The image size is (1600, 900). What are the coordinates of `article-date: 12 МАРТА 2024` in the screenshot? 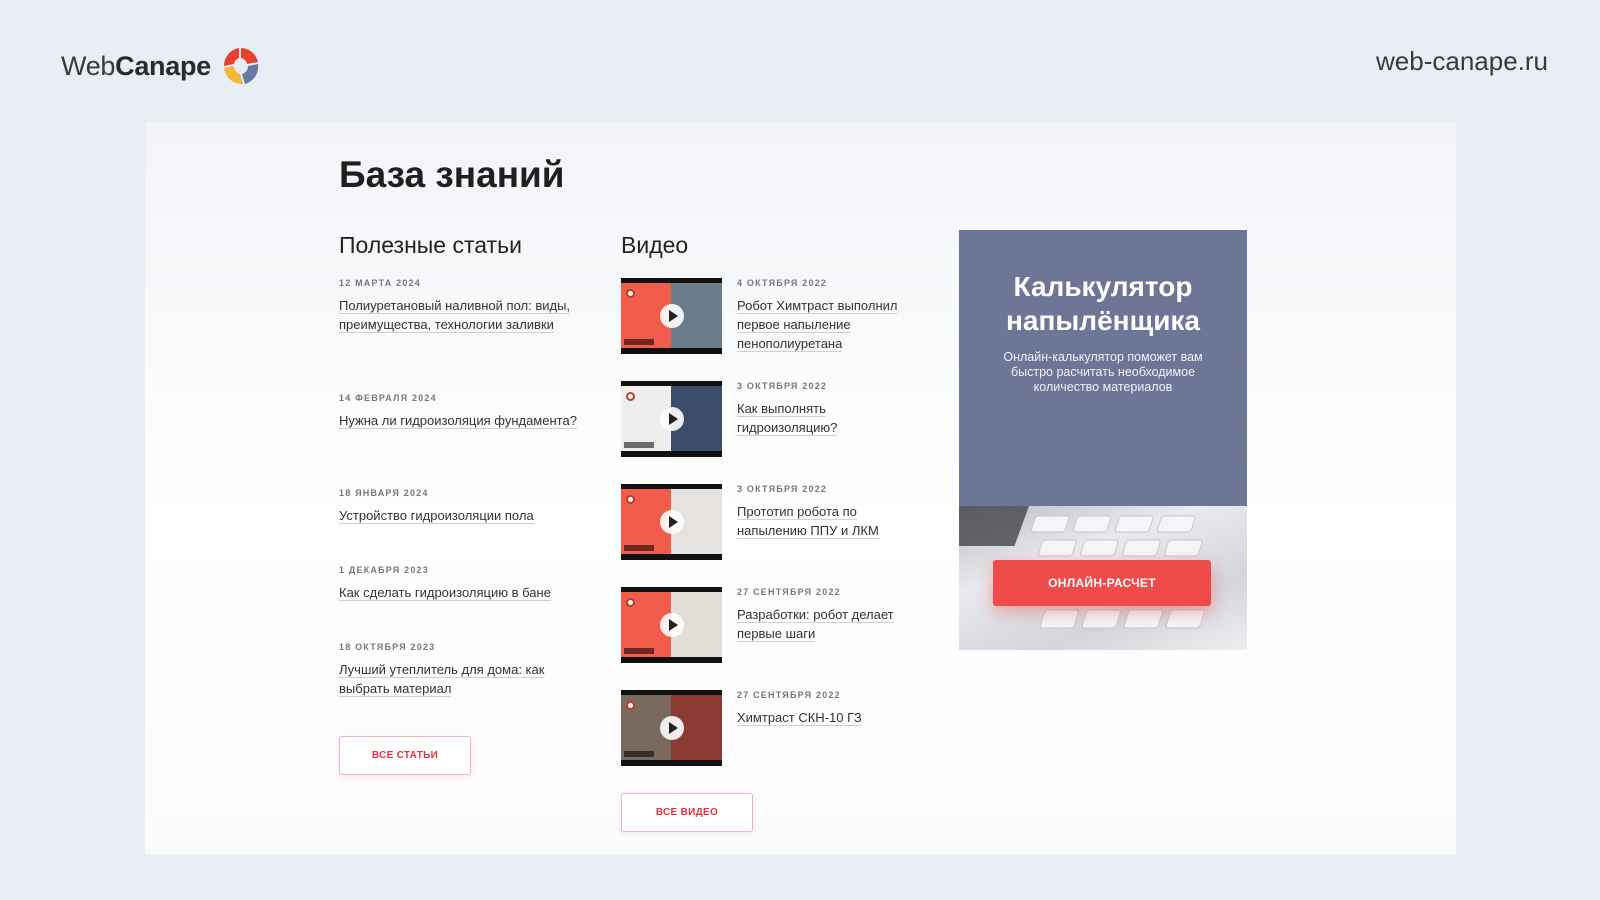 It's located at (380, 283).